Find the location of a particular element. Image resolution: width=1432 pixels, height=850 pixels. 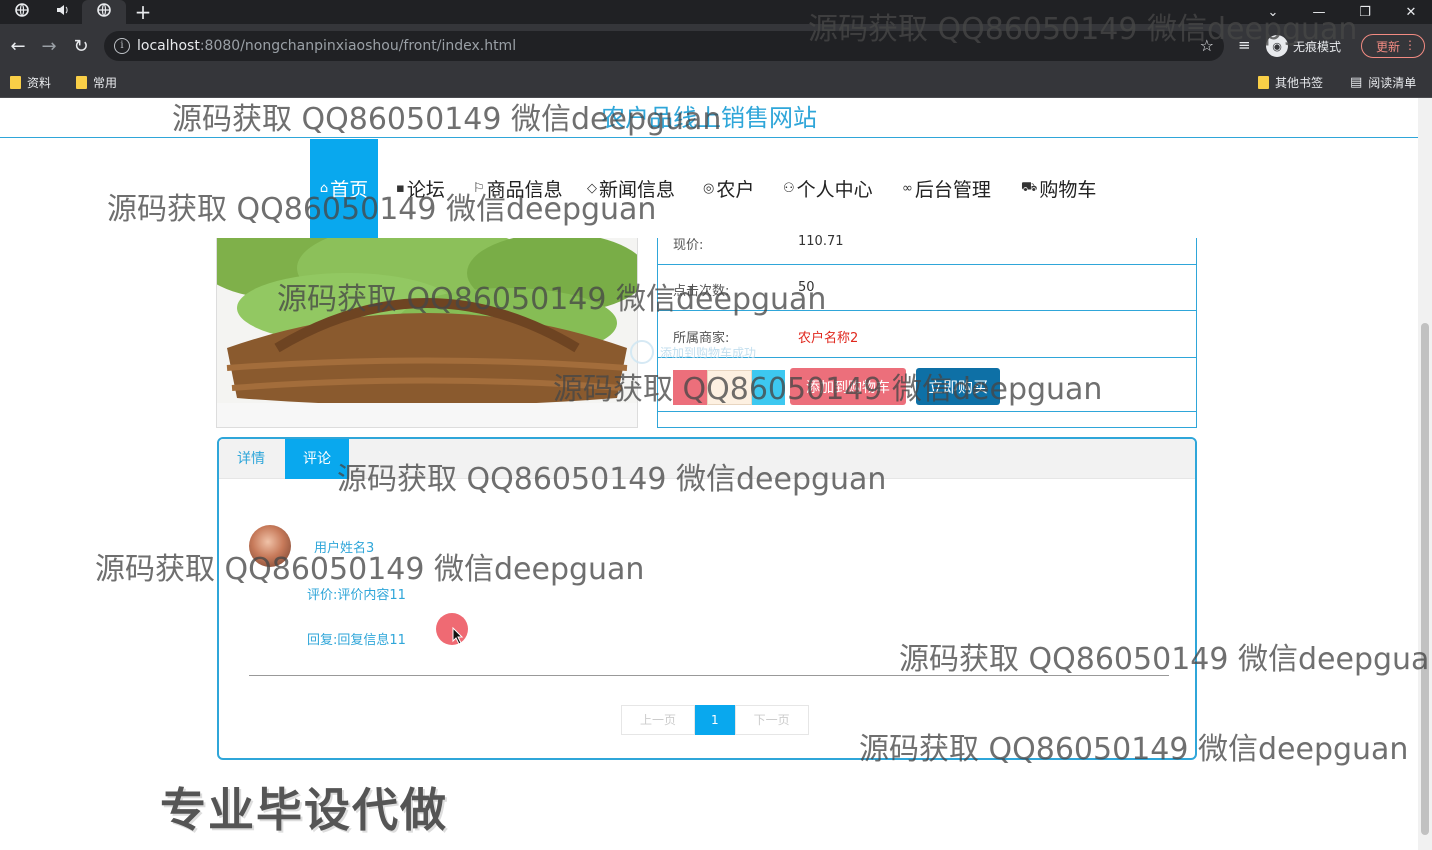

nav-label: 购物车 is located at coordinates (1068, 190).